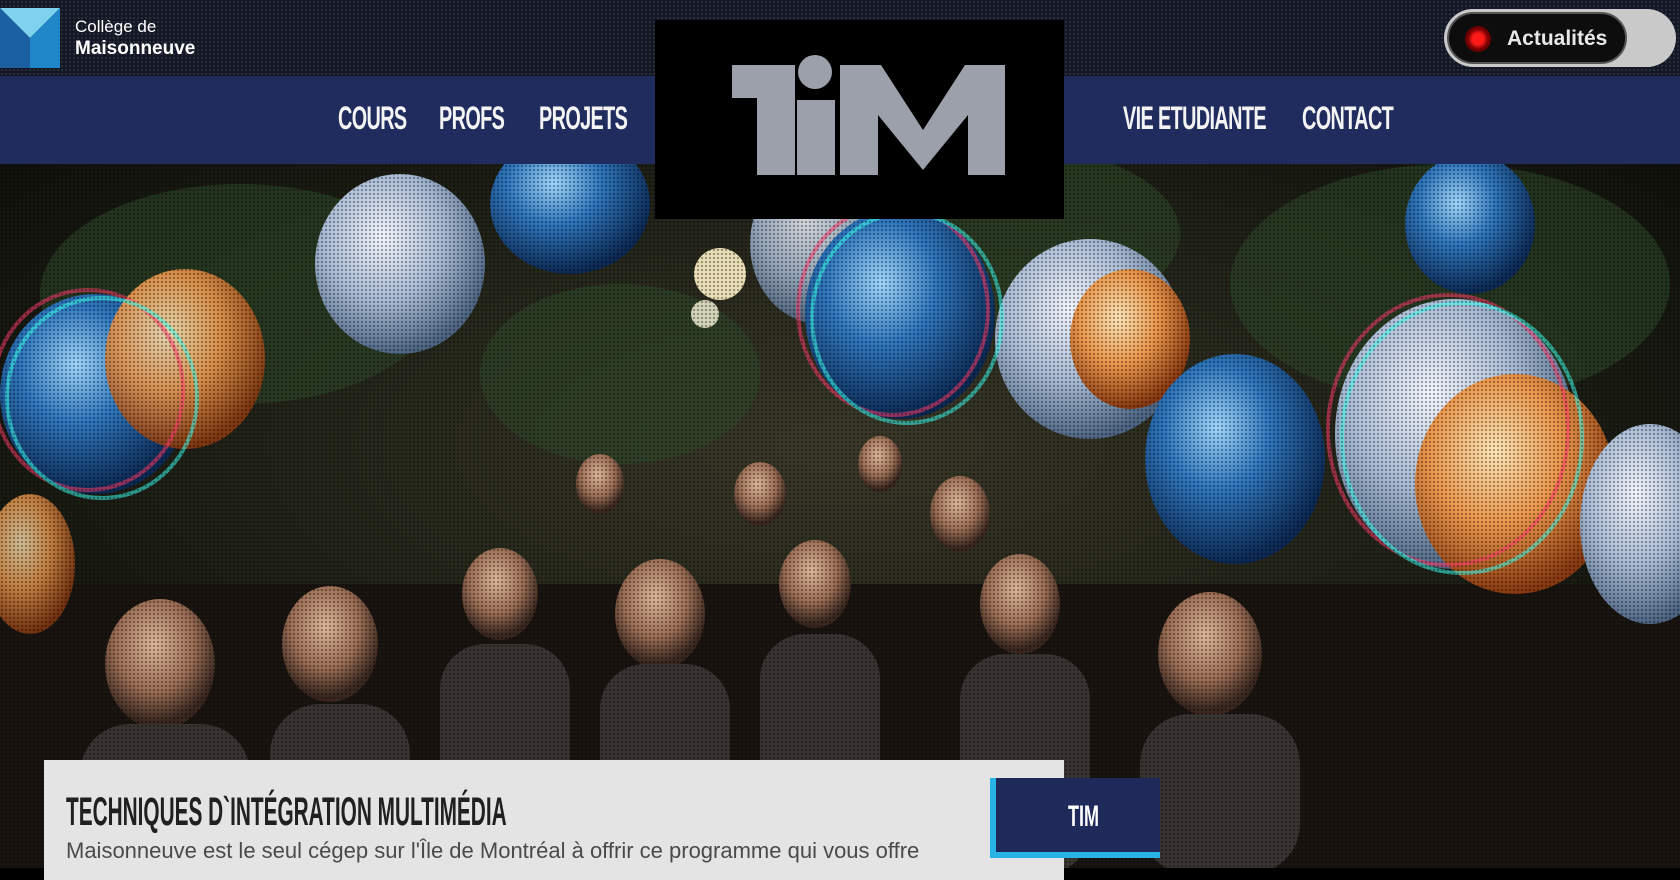 This screenshot has height=880, width=1680. Describe the element at coordinates (583, 118) in the screenshot. I see `nav-link-projets: PROJETS` at that location.